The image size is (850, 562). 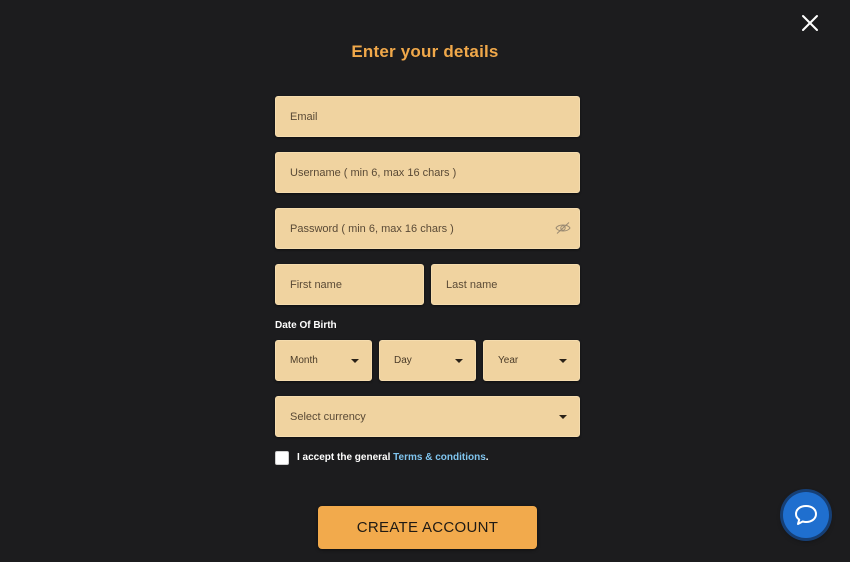 What do you see at coordinates (505, 284) in the screenshot?
I see `last-name-field` at bounding box center [505, 284].